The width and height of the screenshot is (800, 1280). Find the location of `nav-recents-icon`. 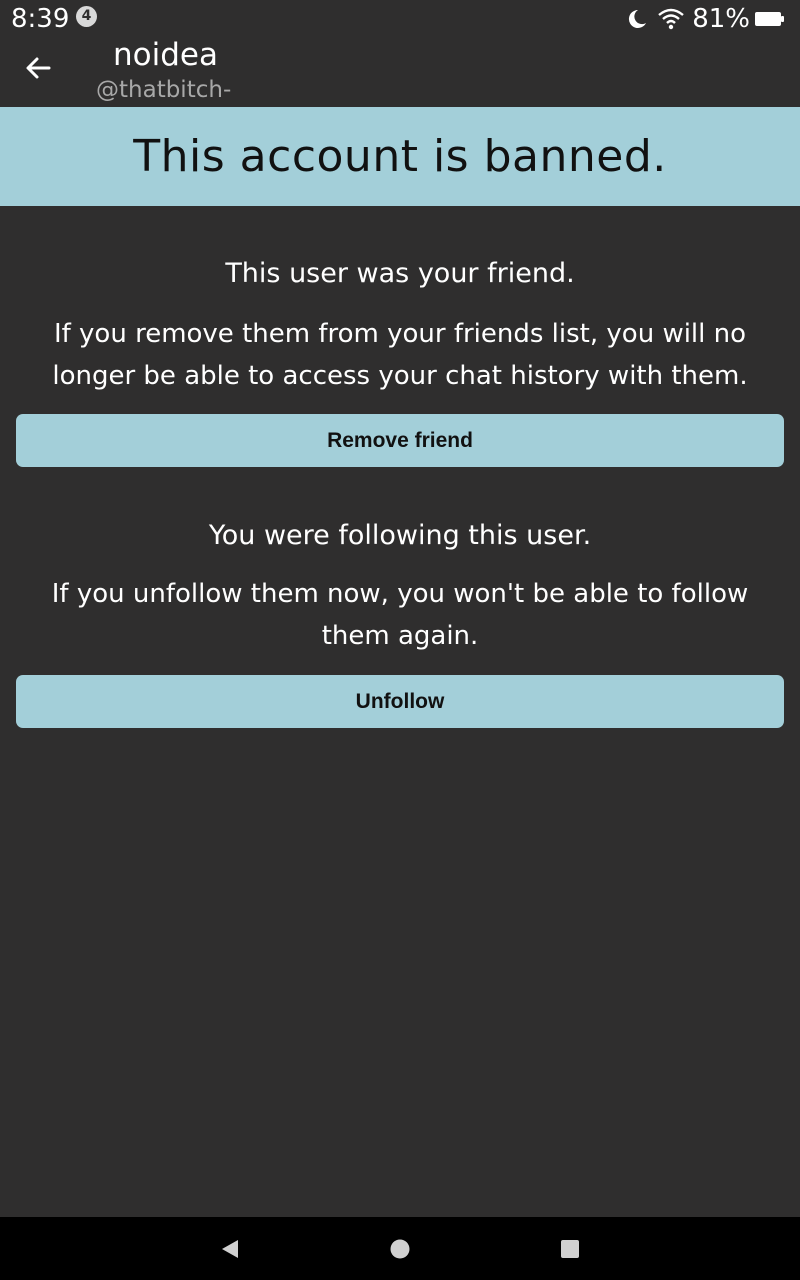

nav-recents-icon is located at coordinates (570, 1249).